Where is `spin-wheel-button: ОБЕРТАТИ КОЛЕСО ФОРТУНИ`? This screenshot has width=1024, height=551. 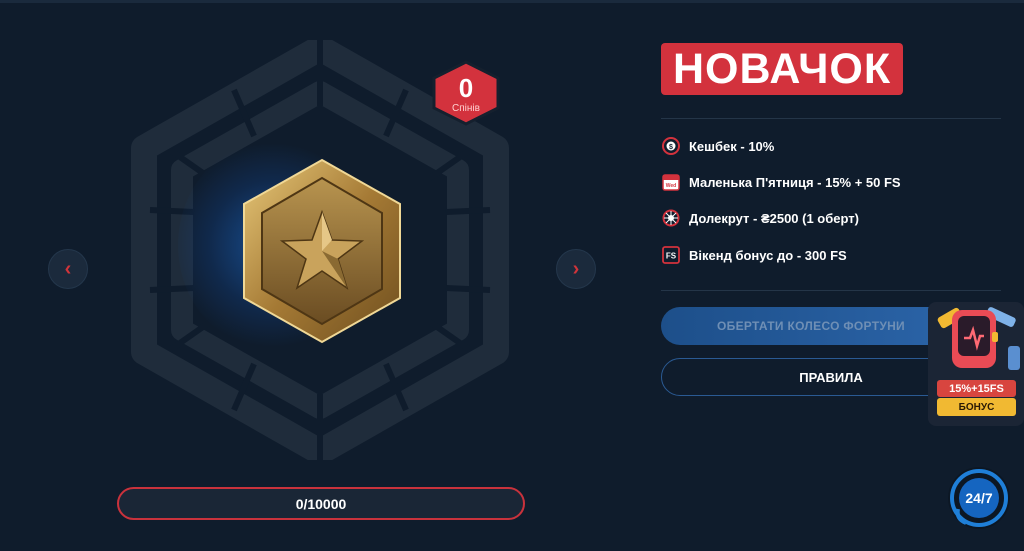
spin-wheel-button: ОБЕРТАТИ КОЛЕСО ФОРТУНИ is located at coordinates (811, 326).